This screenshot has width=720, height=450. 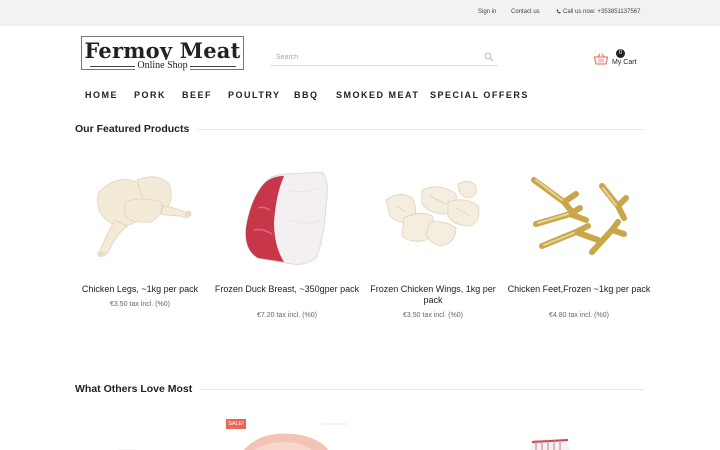 What do you see at coordinates (602, 12) in the screenshot?
I see `phone-text: Call us now: +353851137567` at bounding box center [602, 12].